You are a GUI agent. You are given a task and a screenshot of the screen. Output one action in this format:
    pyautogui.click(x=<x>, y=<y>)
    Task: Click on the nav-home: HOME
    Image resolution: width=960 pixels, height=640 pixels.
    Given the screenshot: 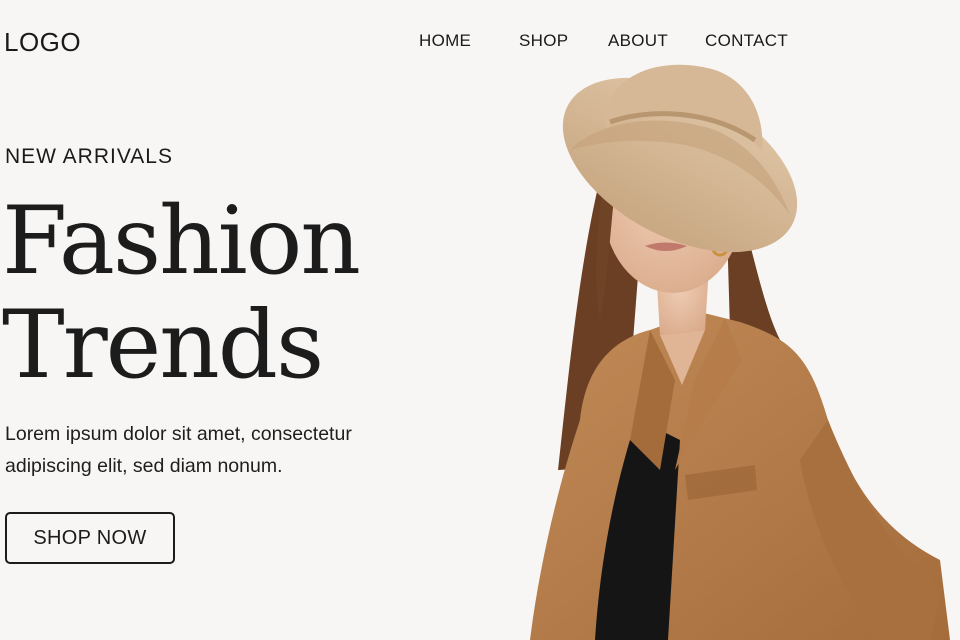 What is the action you would take?
    pyautogui.click(x=445, y=41)
    